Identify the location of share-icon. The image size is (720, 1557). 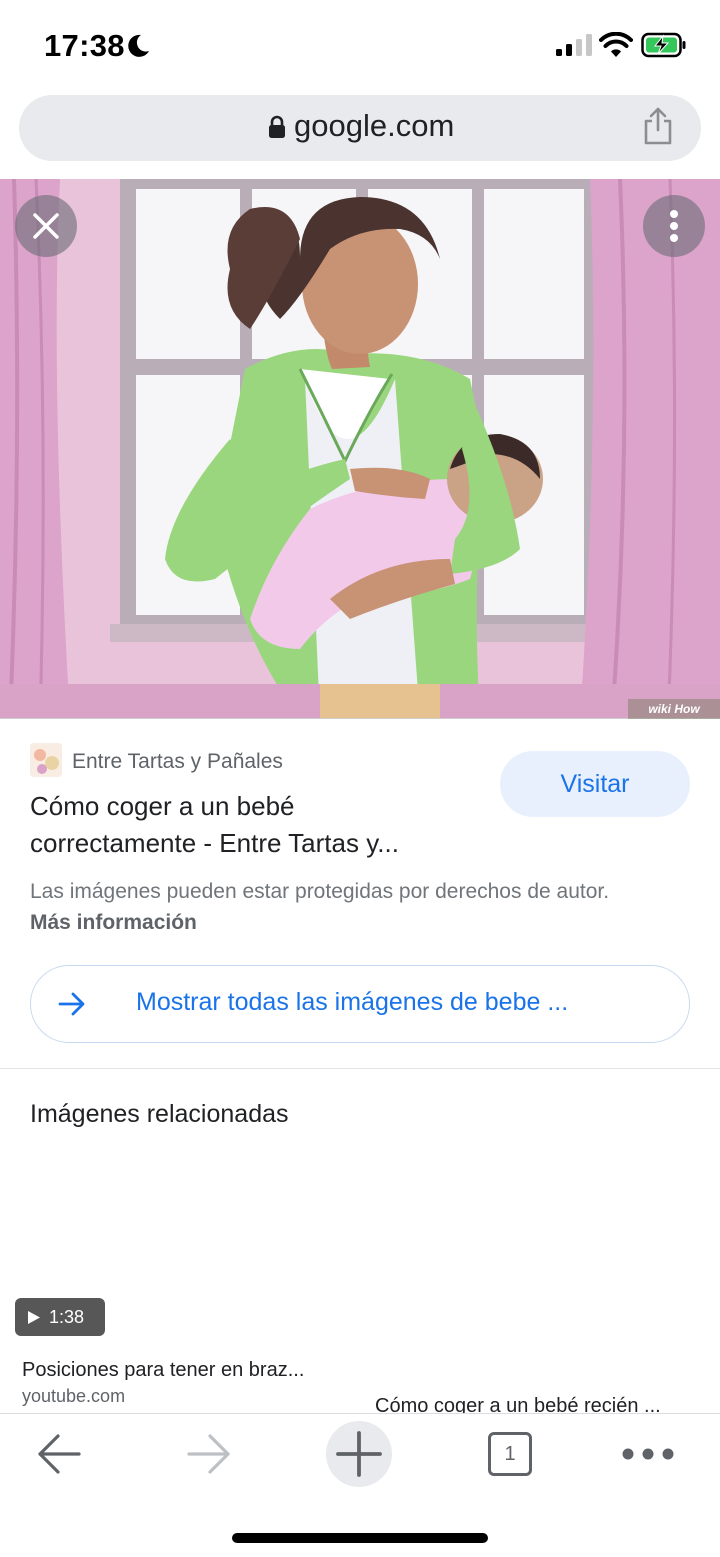
(658, 126).